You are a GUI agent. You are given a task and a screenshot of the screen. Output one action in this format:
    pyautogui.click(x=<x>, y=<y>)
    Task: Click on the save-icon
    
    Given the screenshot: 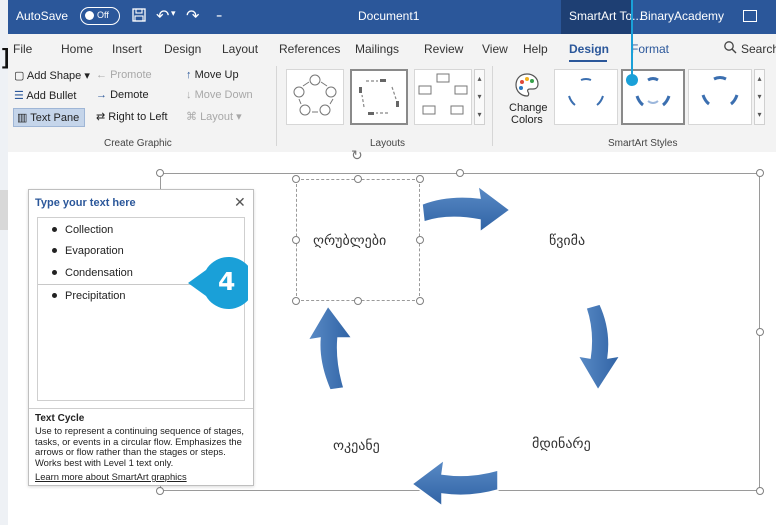 What is the action you would take?
    pyautogui.click(x=139, y=15)
    